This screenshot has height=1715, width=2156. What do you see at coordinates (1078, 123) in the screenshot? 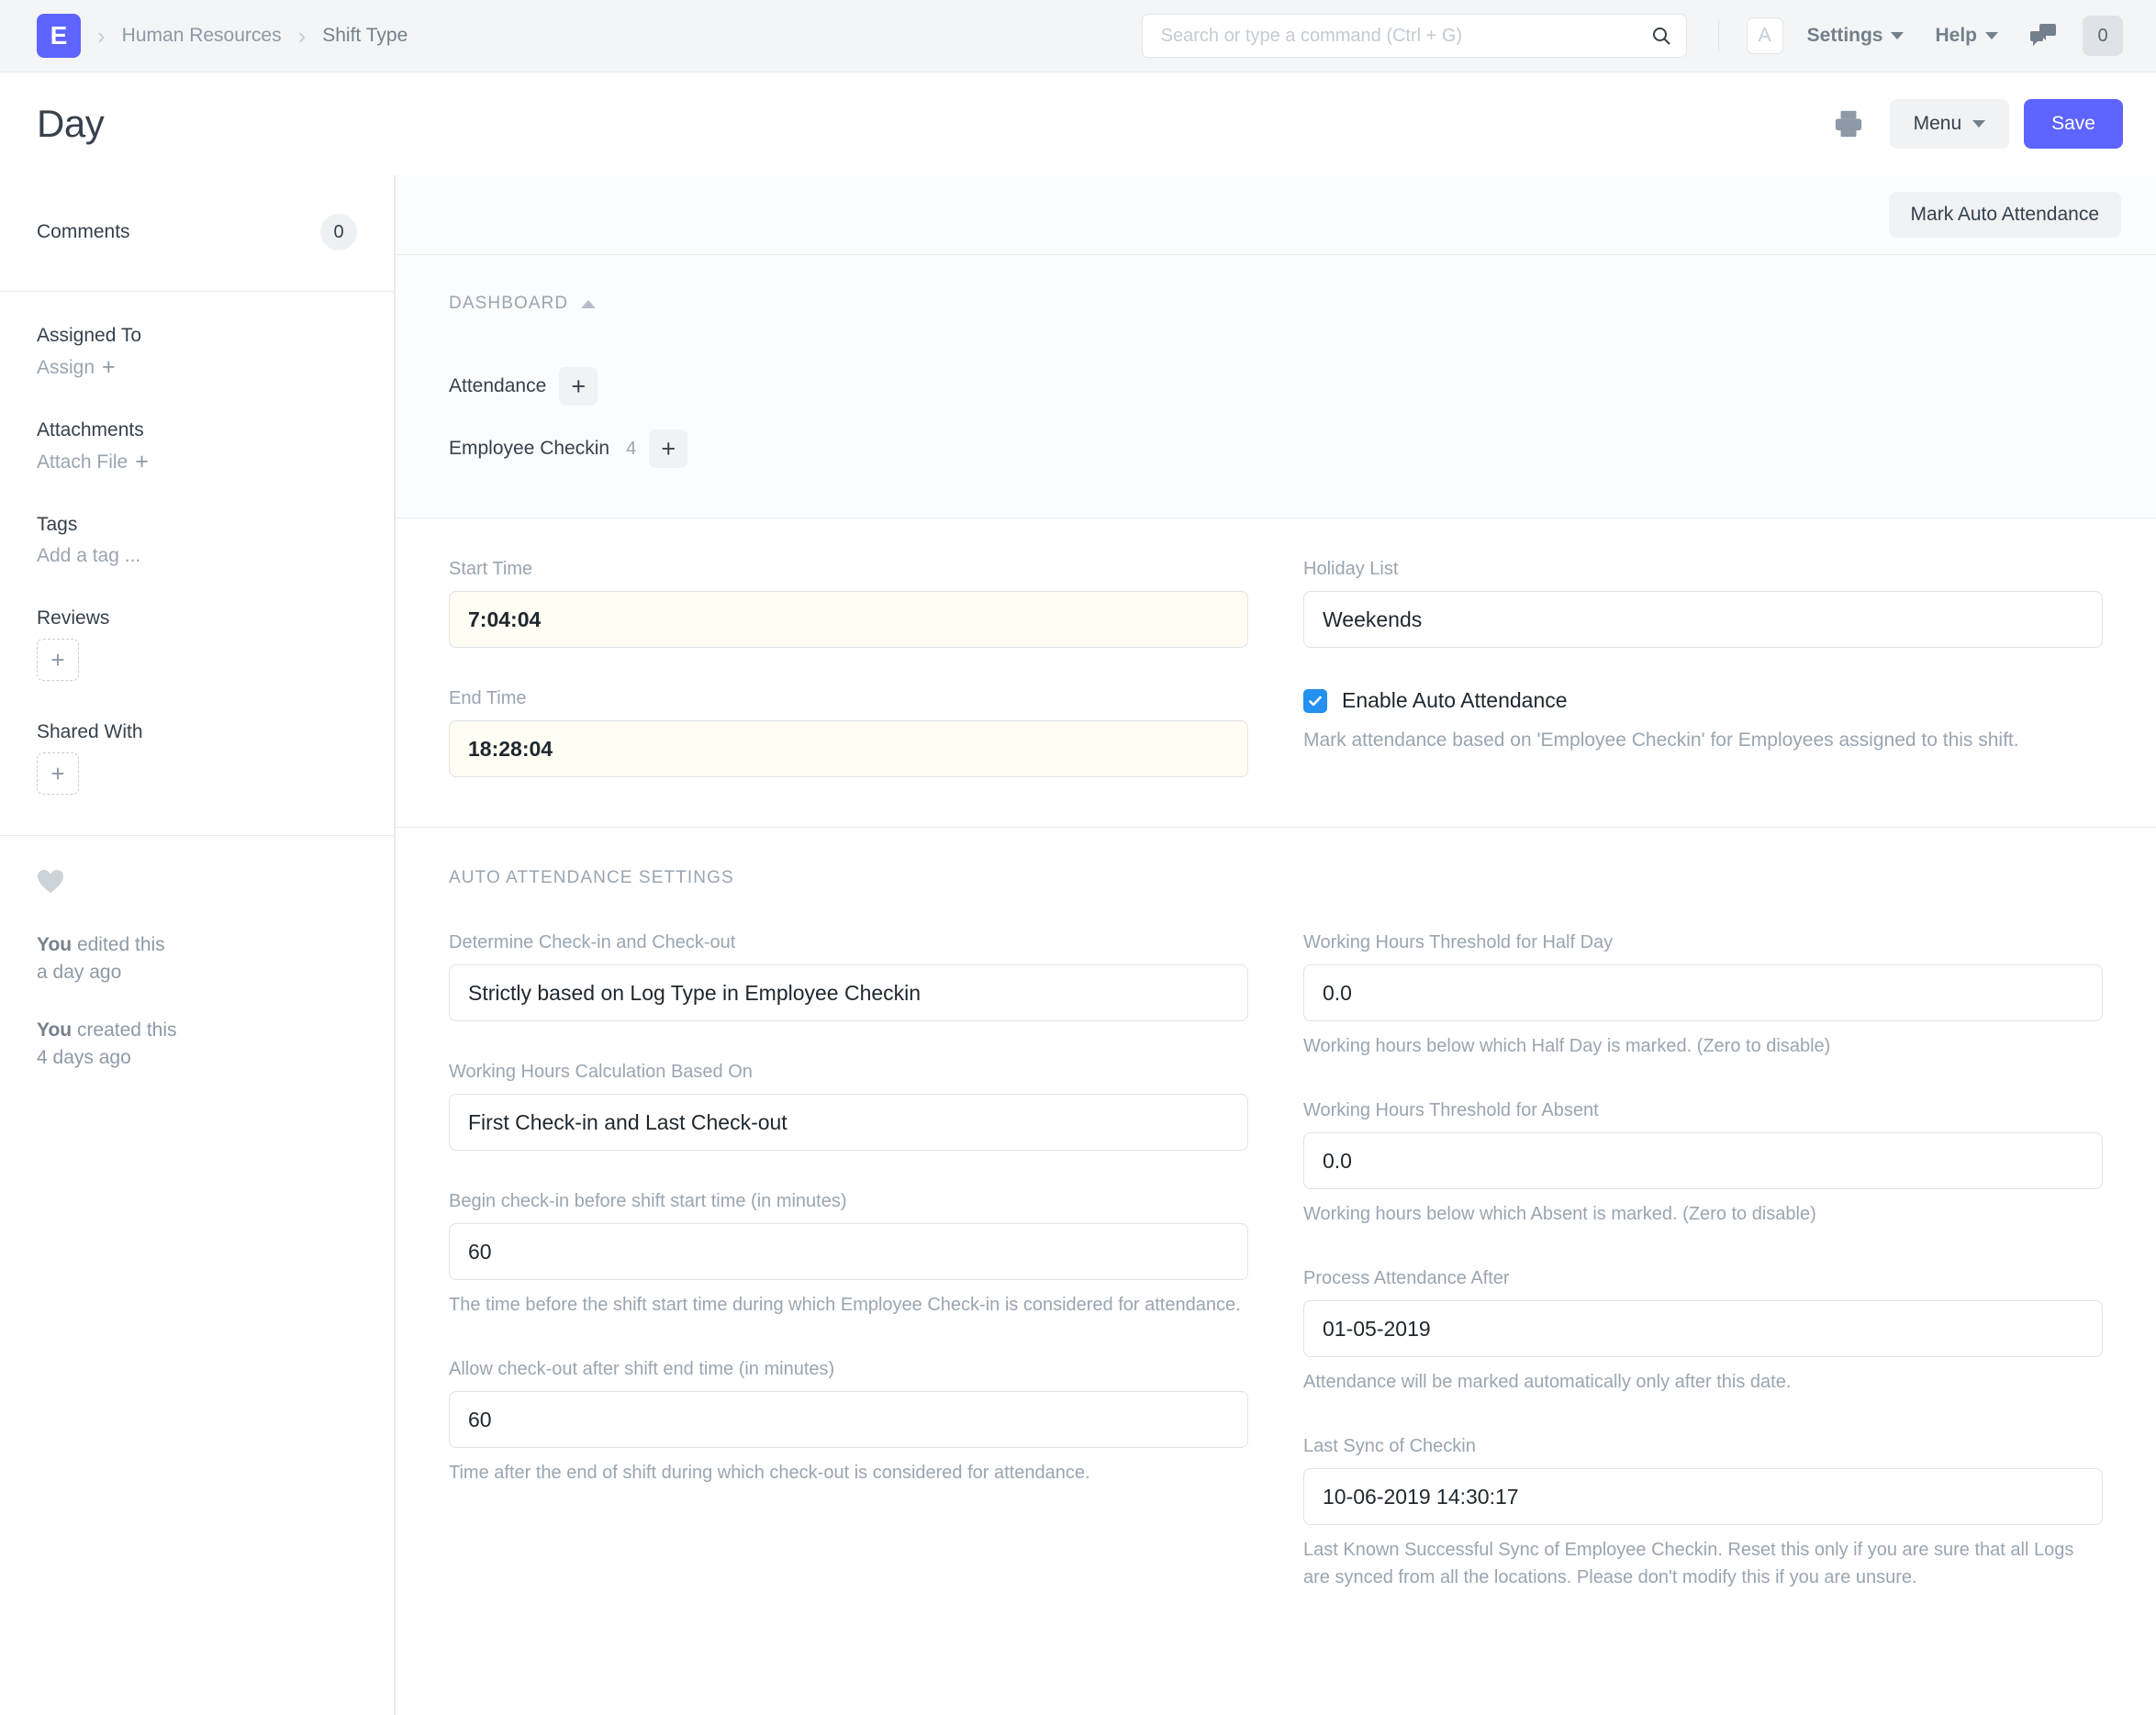
I see `page-header: Day Menu Save` at bounding box center [1078, 123].